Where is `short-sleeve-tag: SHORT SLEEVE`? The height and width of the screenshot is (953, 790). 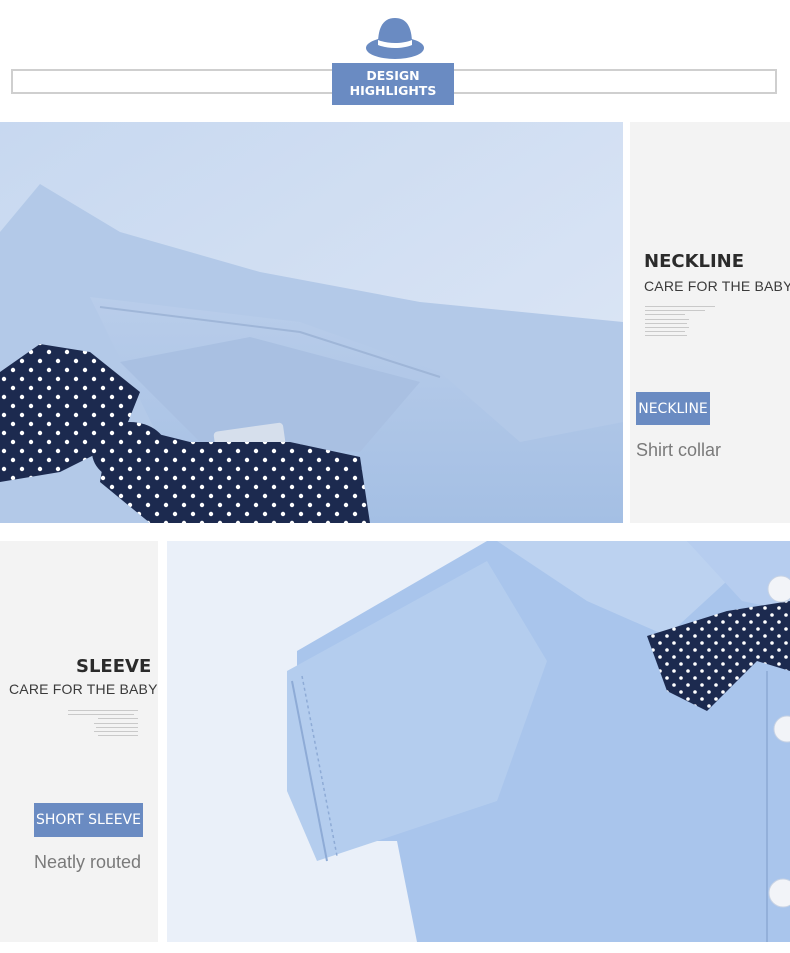 short-sleeve-tag: SHORT SLEEVE is located at coordinates (88, 820).